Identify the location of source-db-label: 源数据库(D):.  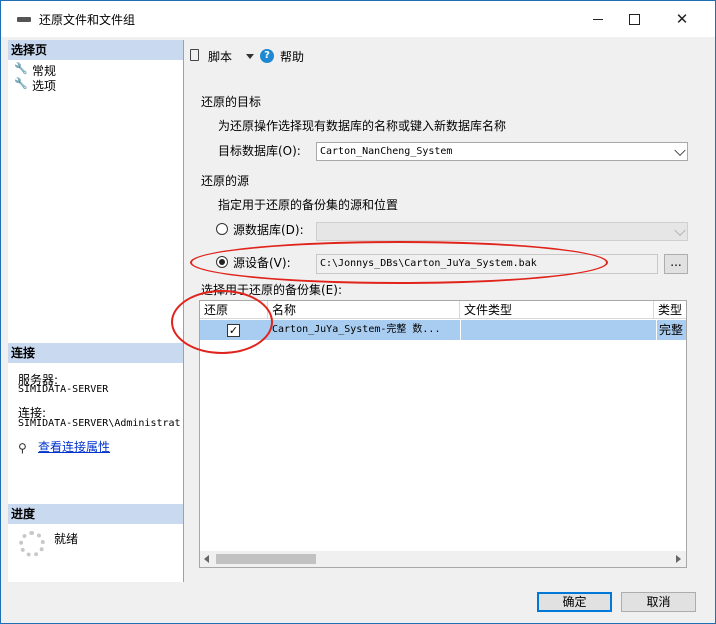
(268, 230).